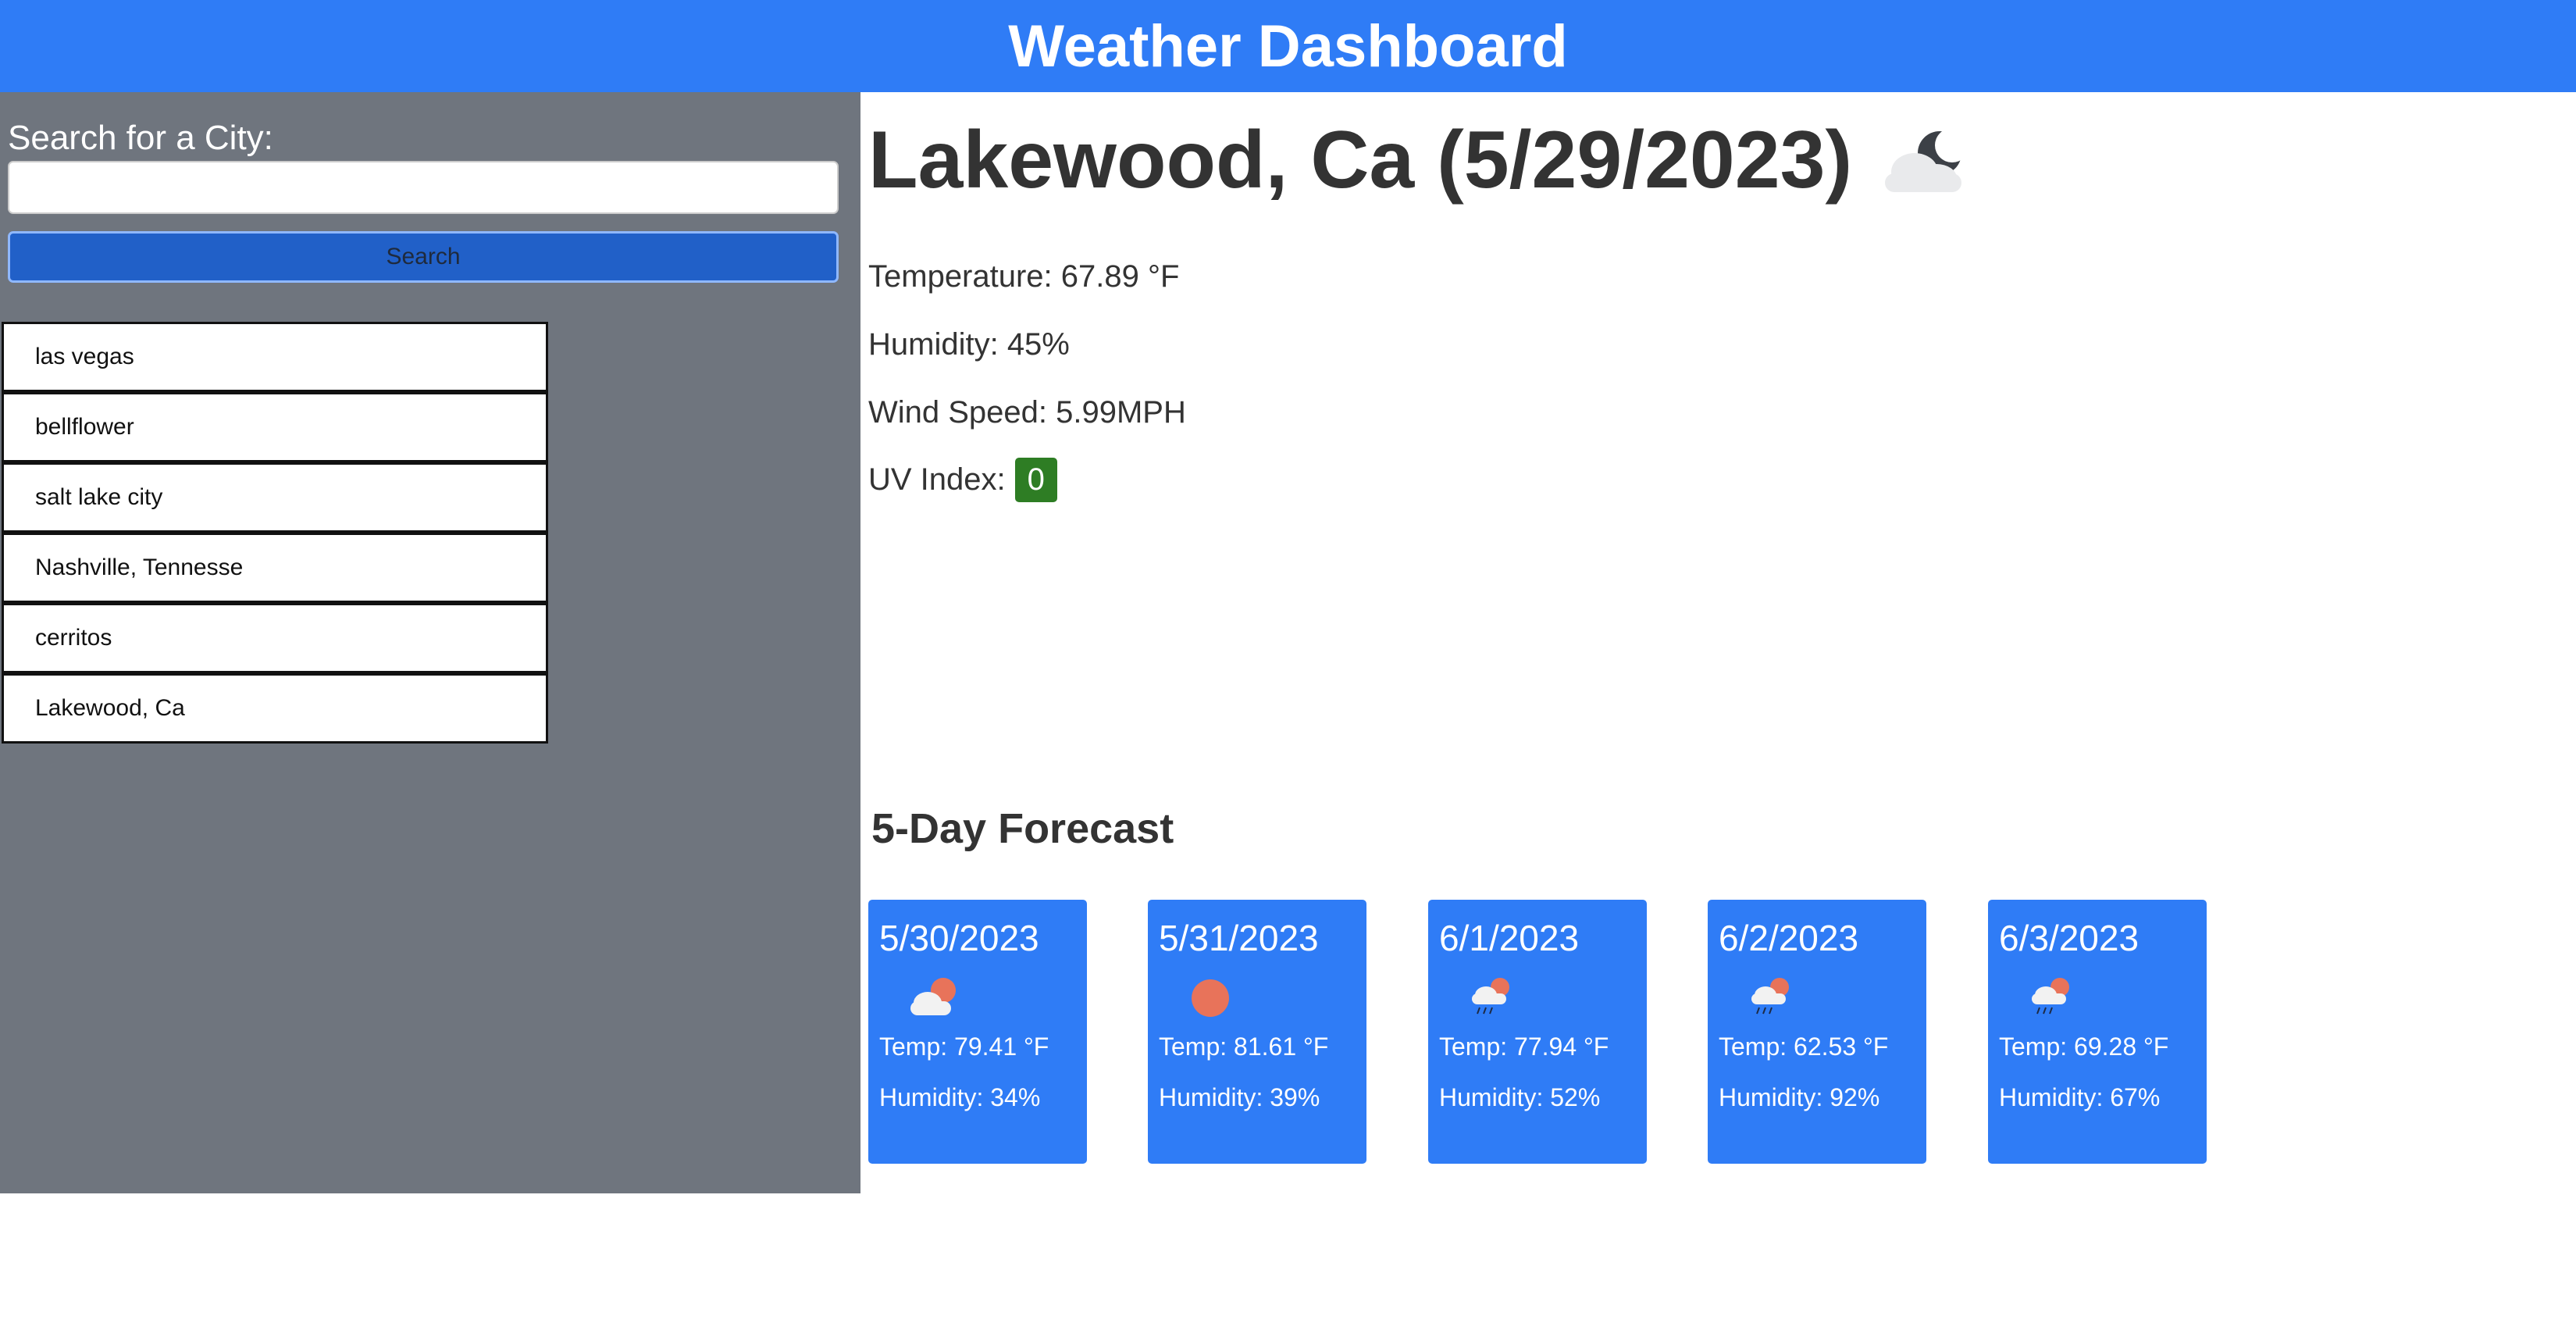 The image size is (2576, 1341). What do you see at coordinates (424, 257) in the screenshot?
I see `search-button: Search` at bounding box center [424, 257].